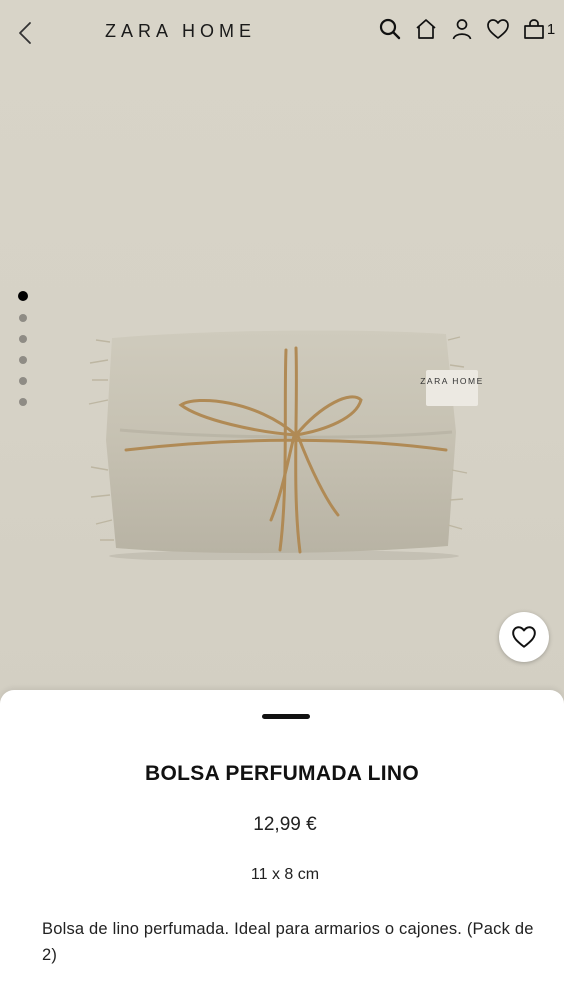 The width and height of the screenshot is (564, 1000). Describe the element at coordinates (539, 29) in the screenshot. I see `shopping-bag-icon: 1` at that location.